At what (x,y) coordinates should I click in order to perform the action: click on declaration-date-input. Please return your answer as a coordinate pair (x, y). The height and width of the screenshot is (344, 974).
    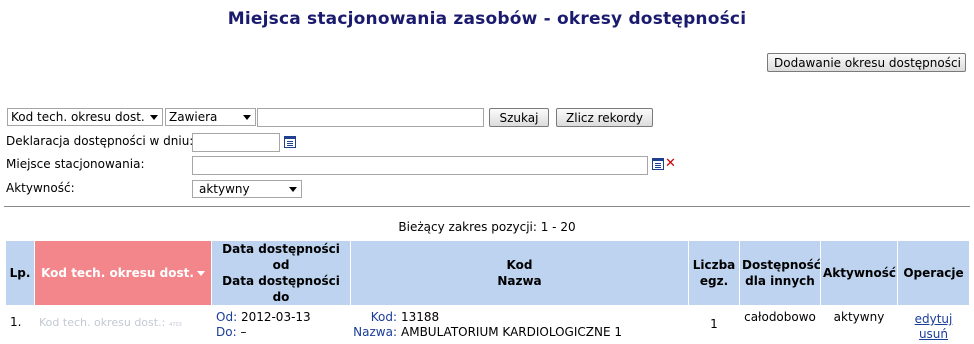
    Looking at the image, I should click on (236, 142).